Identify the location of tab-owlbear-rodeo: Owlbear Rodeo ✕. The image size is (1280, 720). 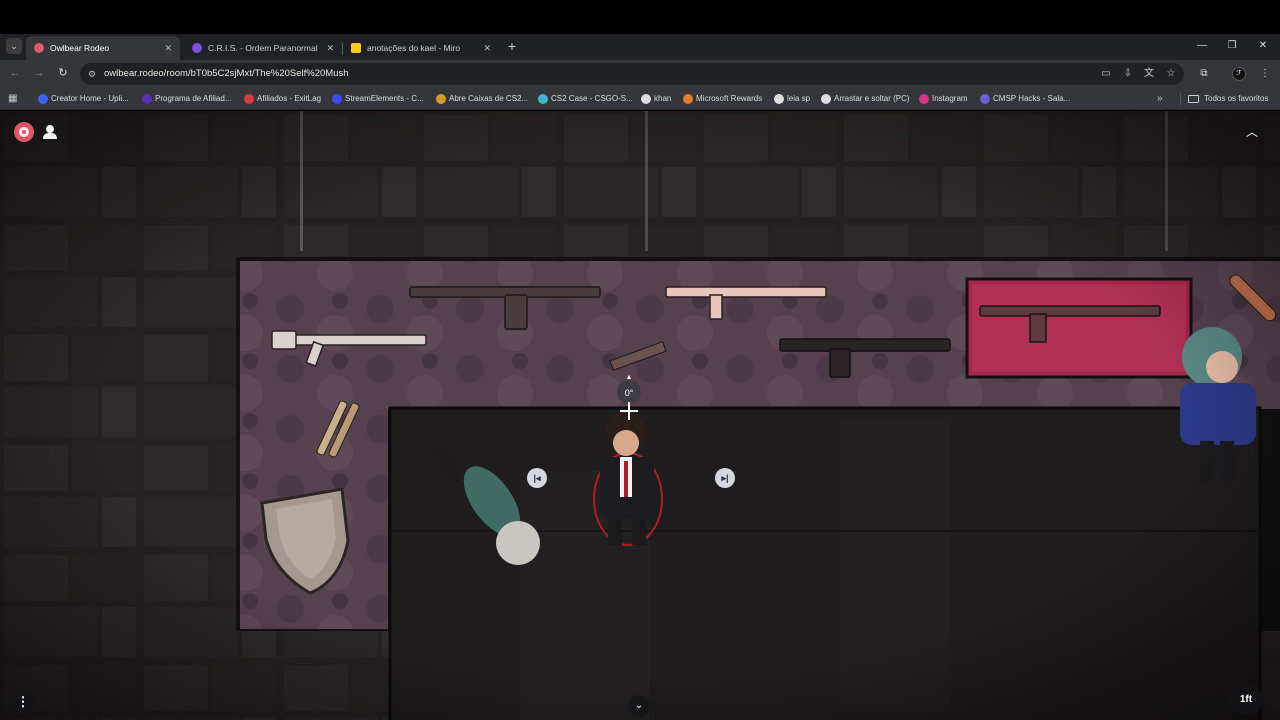
(103, 48).